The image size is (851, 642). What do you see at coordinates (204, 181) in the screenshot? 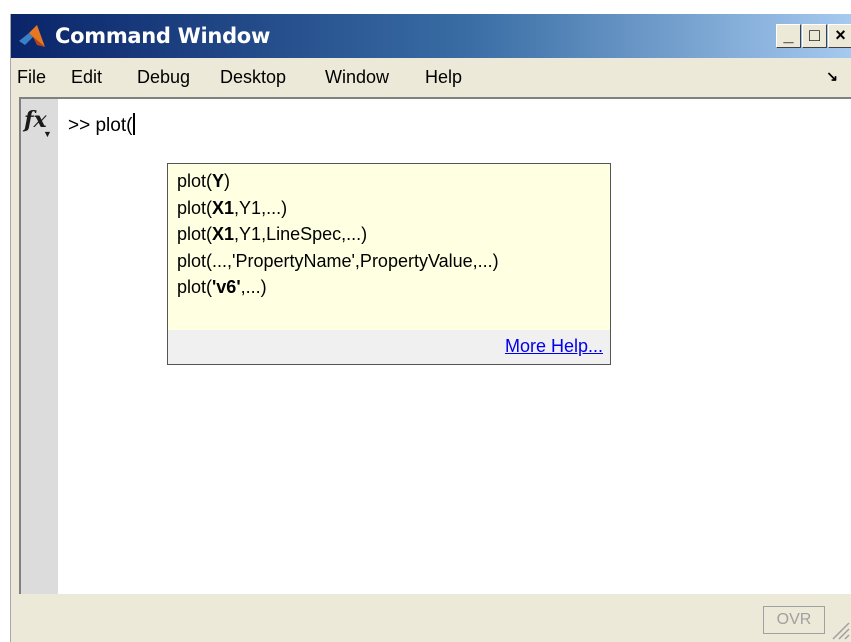
I see `hint-line: plot(Y)` at bounding box center [204, 181].